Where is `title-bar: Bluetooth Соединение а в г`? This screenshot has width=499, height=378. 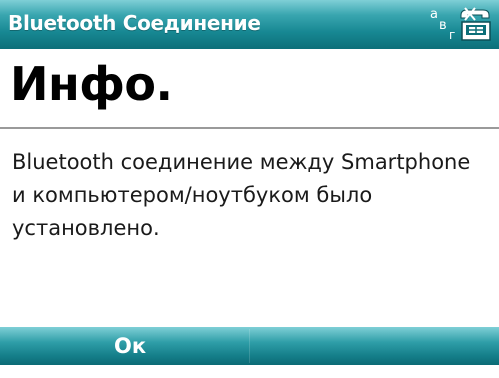
title-bar: Bluetooth Соединение а в г is located at coordinates (249, 24).